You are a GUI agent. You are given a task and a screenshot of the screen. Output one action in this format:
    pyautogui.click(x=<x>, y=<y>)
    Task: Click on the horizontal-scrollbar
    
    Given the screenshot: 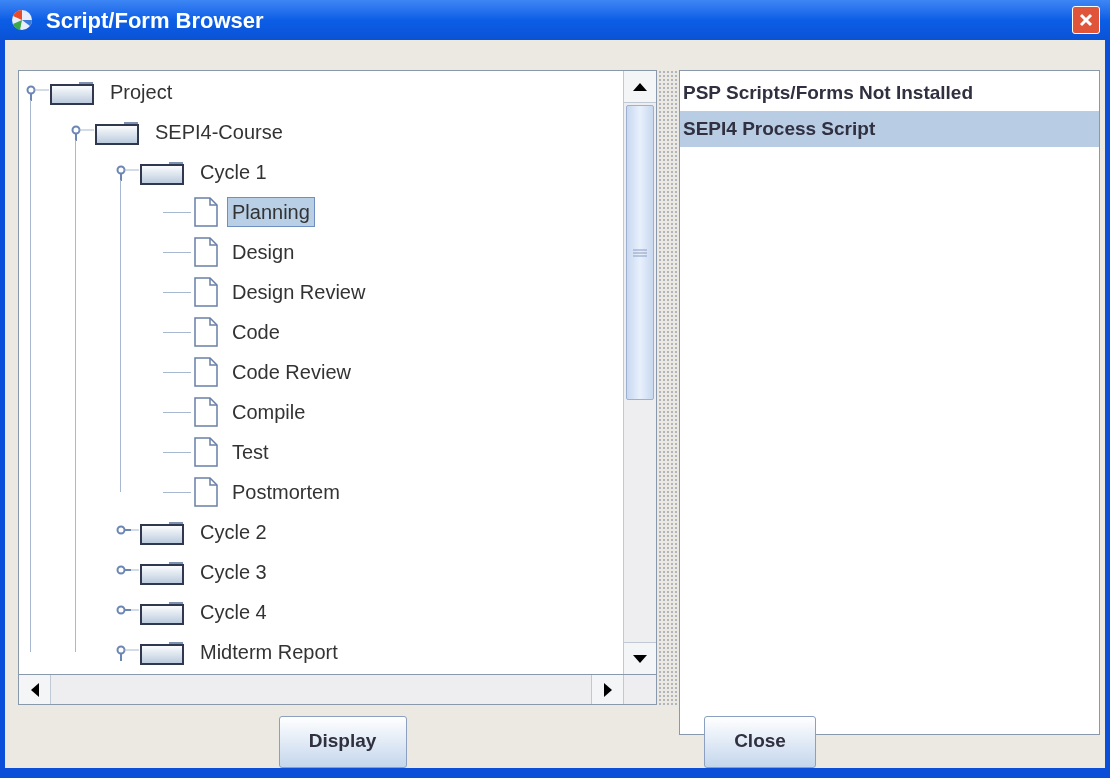 What is the action you would take?
    pyautogui.click(x=321, y=689)
    